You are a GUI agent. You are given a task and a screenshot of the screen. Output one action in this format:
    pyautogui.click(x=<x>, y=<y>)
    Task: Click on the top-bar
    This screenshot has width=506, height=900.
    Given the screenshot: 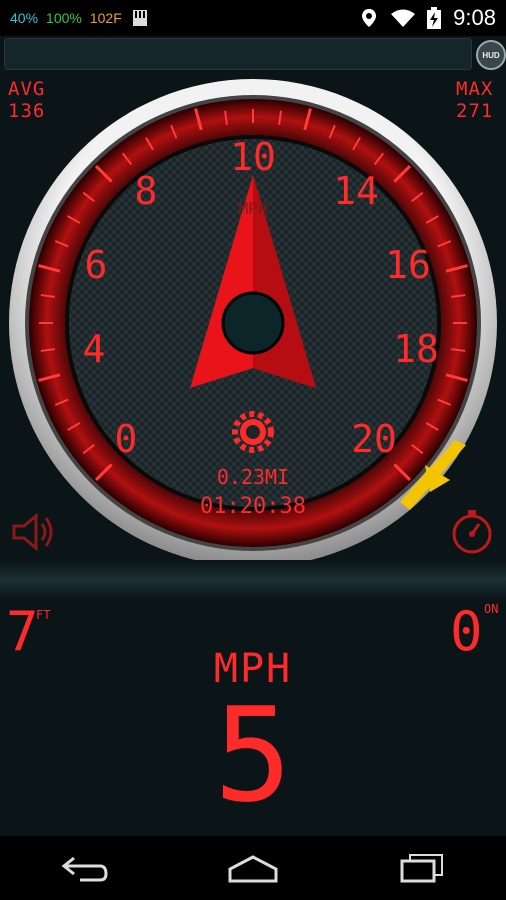 What is the action you would take?
    pyautogui.click(x=238, y=54)
    